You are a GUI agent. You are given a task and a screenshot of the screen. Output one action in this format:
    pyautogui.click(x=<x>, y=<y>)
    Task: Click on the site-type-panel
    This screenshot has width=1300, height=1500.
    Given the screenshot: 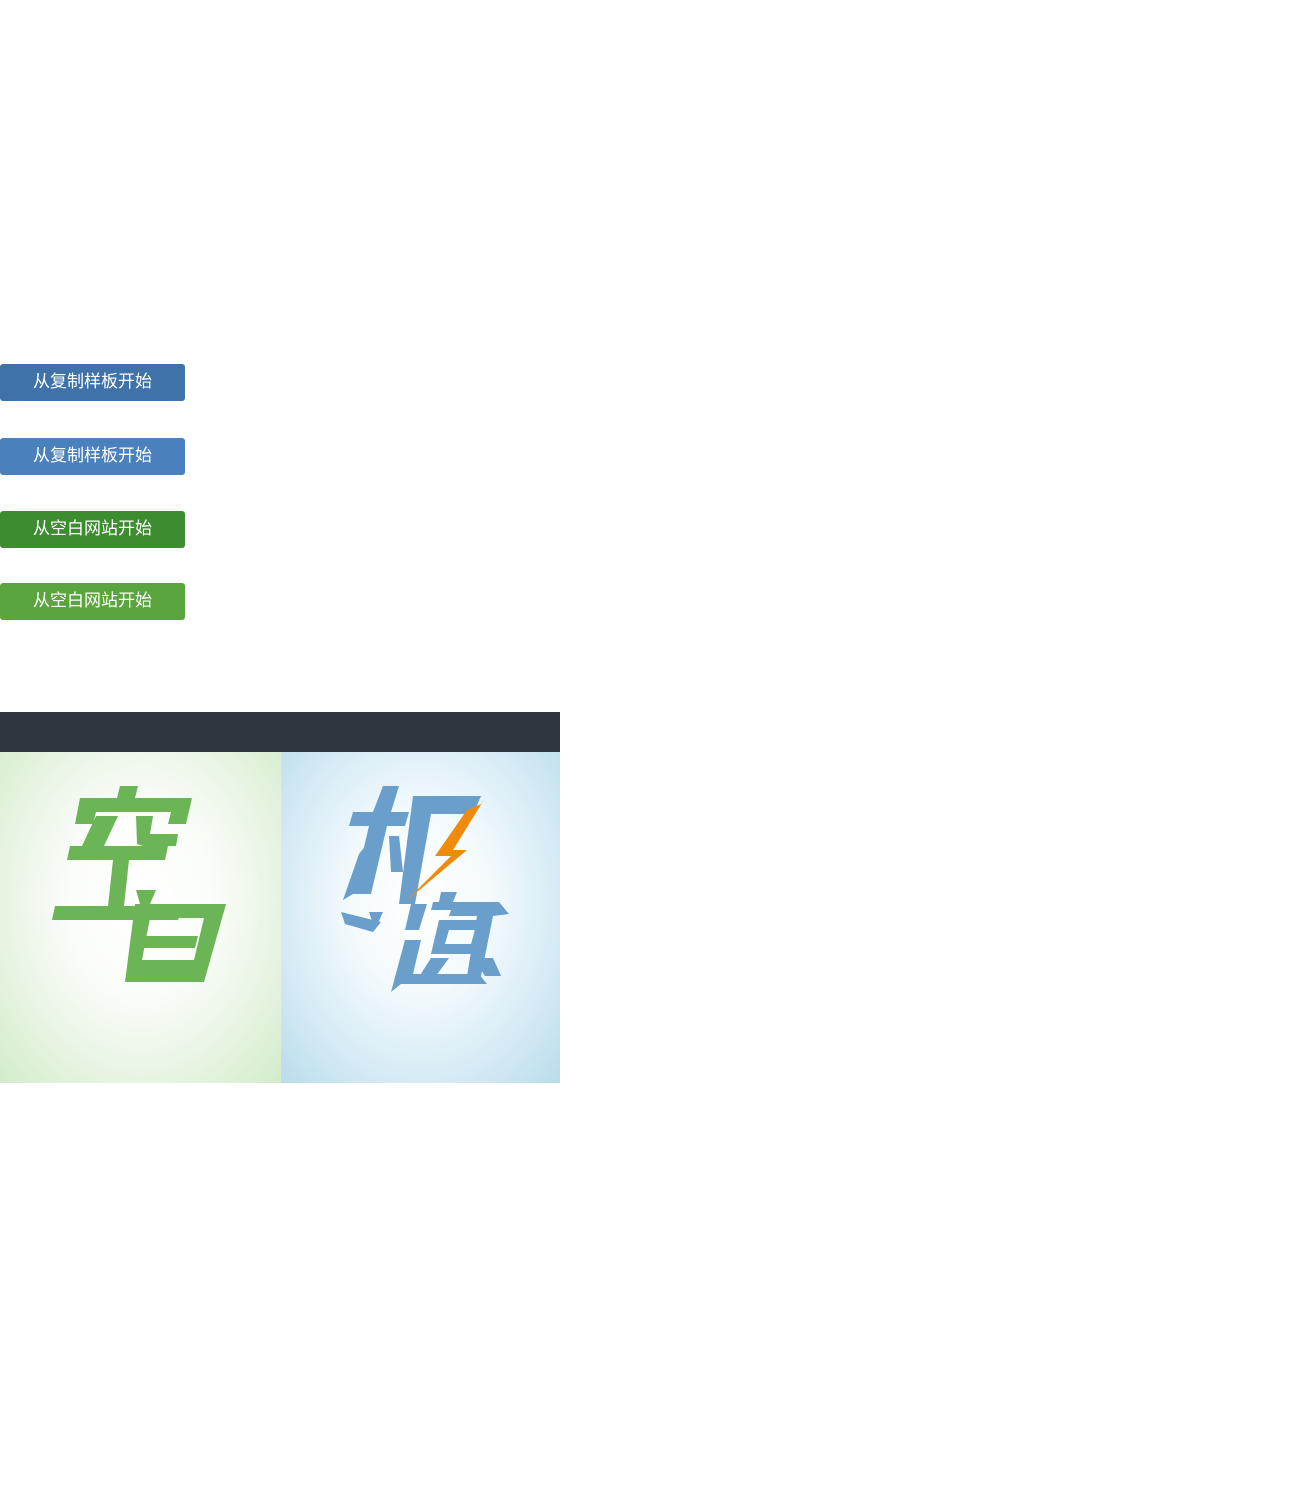 What is the action you would take?
    pyautogui.click(x=280, y=897)
    